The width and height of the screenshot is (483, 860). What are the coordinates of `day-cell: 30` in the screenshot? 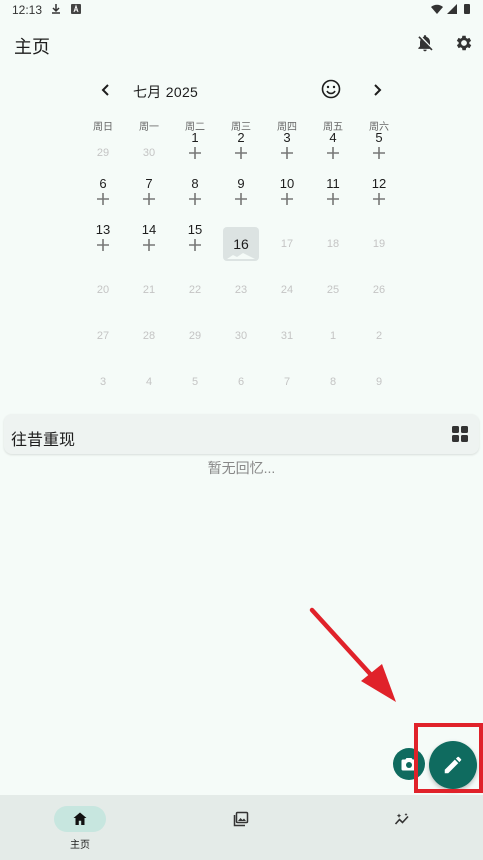 It's located at (241, 349).